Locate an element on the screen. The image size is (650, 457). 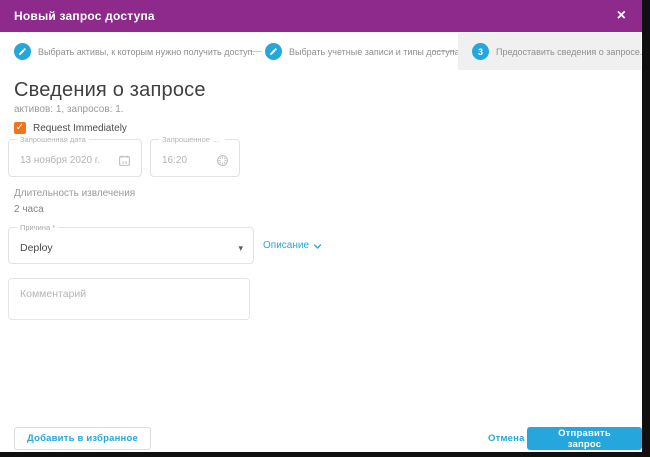
step-label: Предоставить сведения о запросе. is located at coordinates (569, 51).